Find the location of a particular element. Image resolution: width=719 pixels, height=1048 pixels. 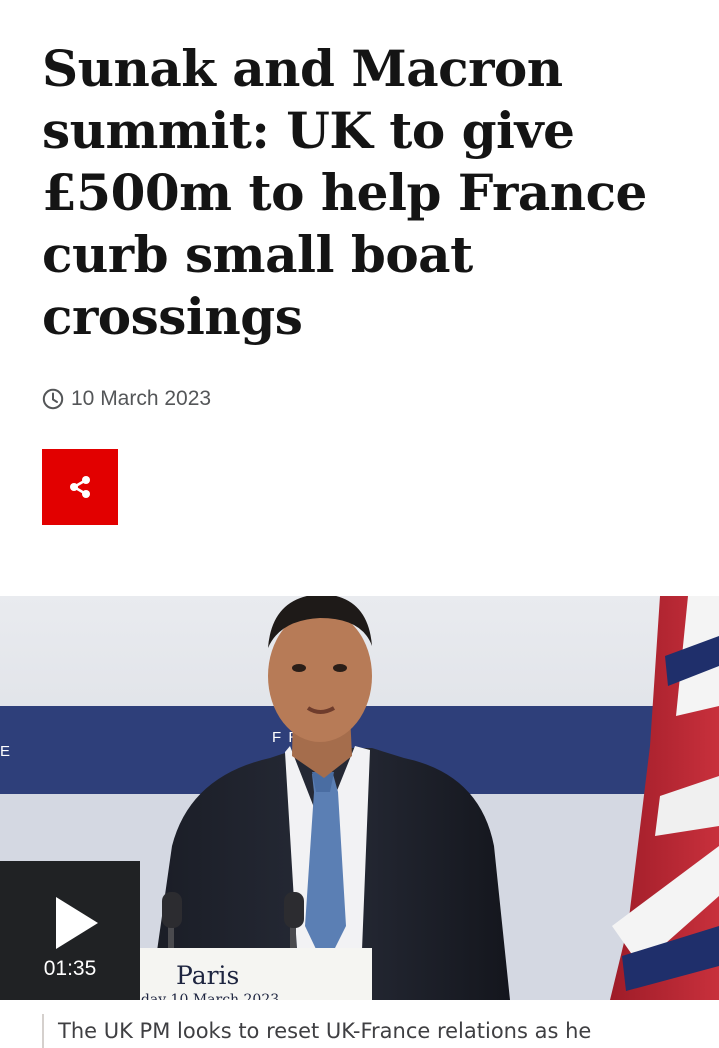

play-icon is located at coordinates (77, 923).